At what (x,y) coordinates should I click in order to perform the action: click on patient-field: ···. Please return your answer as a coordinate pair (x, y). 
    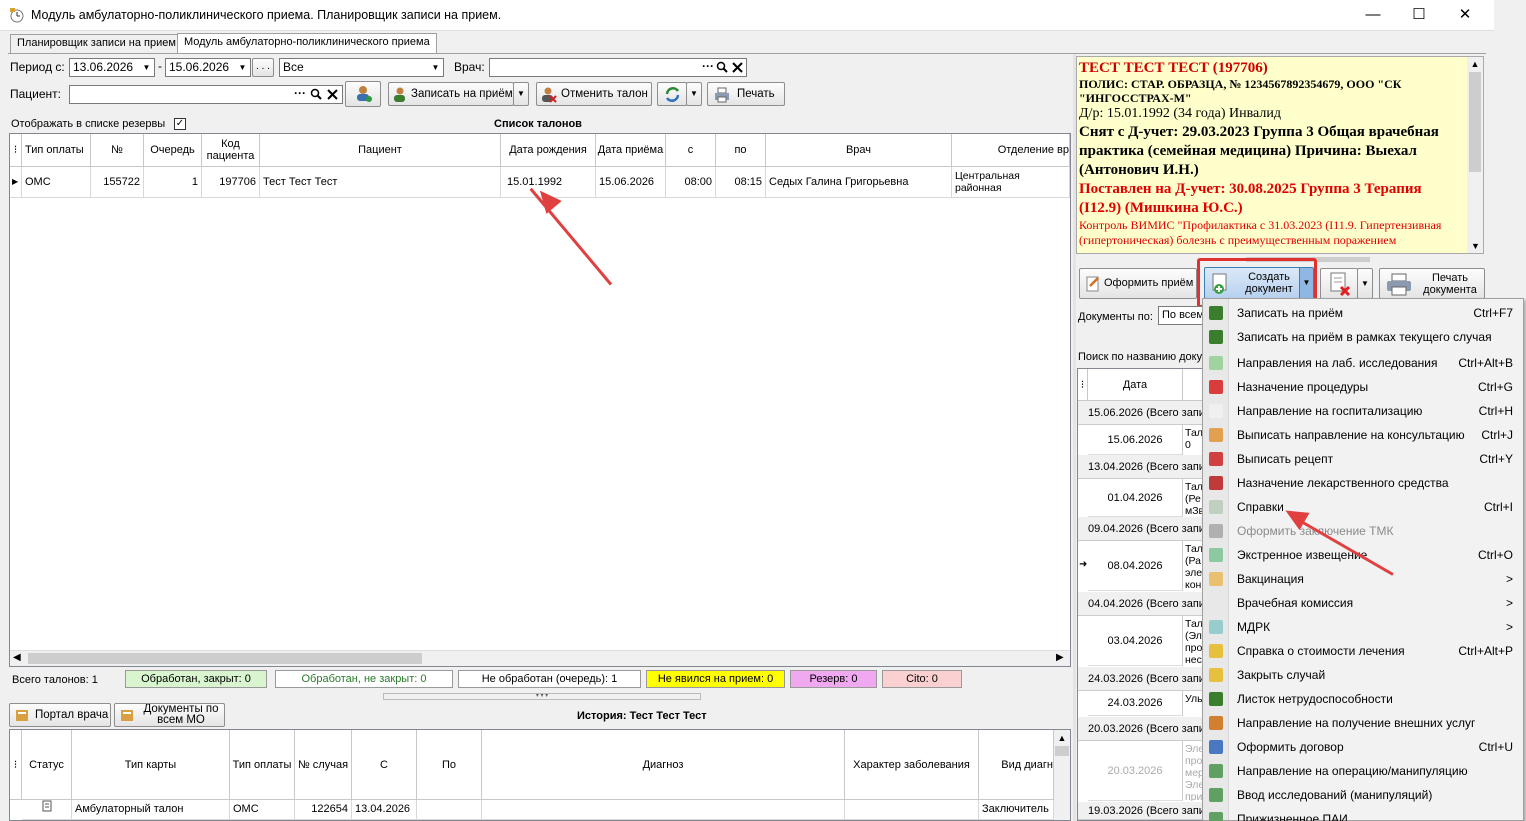
    Looking at the image, I should click on (206, 94).